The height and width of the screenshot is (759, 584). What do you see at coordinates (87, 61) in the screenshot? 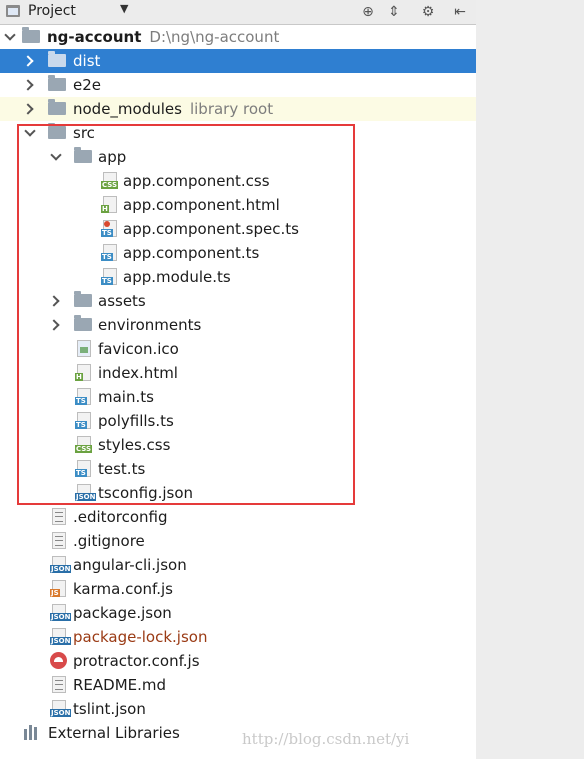
I see `tree-item-label: dist` at bounding box center [87, 61].